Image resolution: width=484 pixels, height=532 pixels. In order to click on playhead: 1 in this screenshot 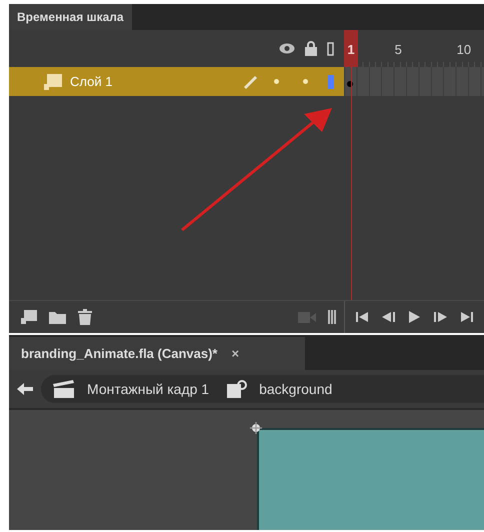, I will do `click(351, 48)`.